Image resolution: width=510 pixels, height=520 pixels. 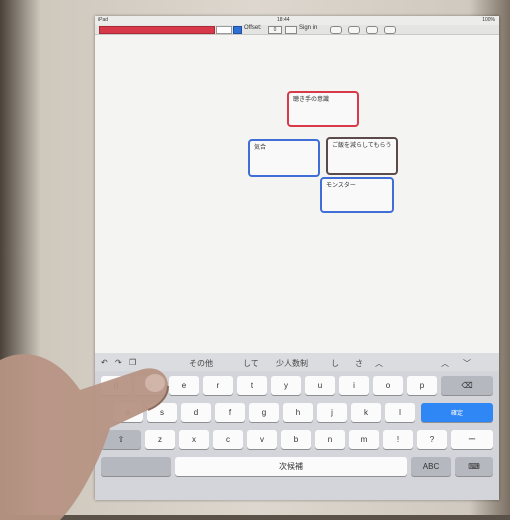 I want to click on card-reduce-rice: ご飯を減らしてもらう, so click(x=362, y=156).